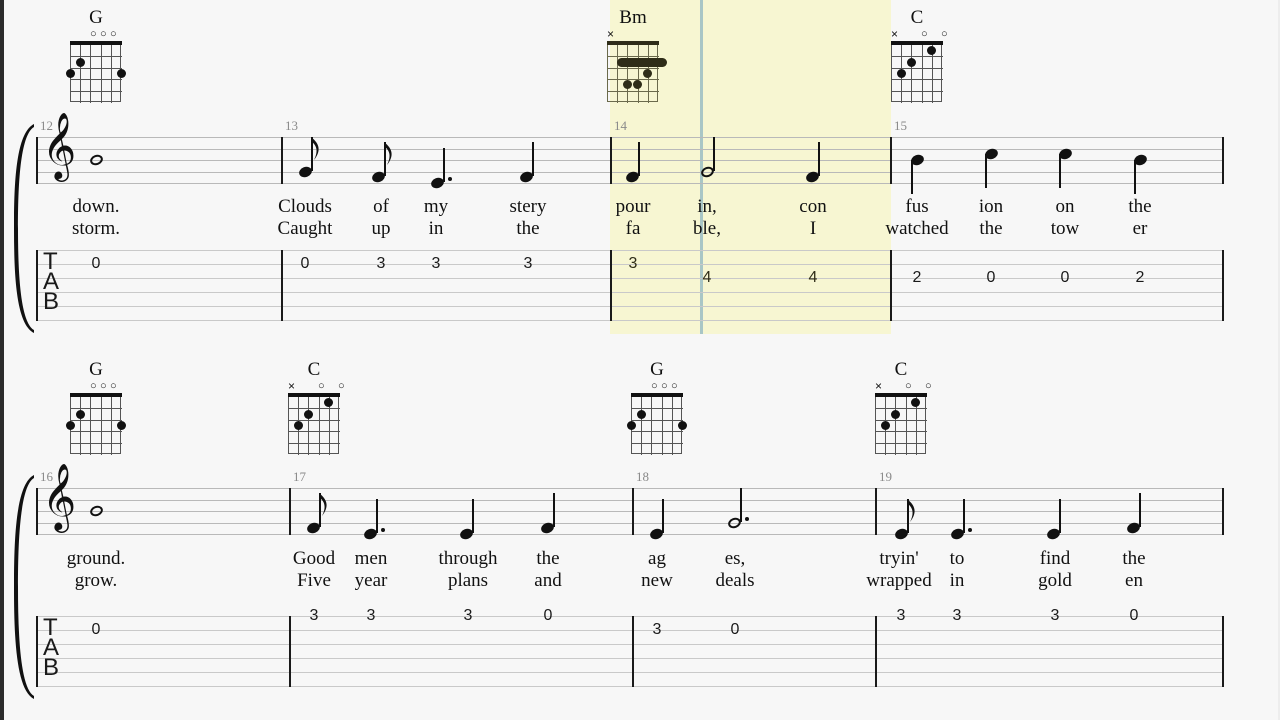 Image resolution: width=1280 pixels, height=720 pixels. Describe the element at coordinates (957, 570) in the screenshot. I see `lyric-syllable: to in` at that location.